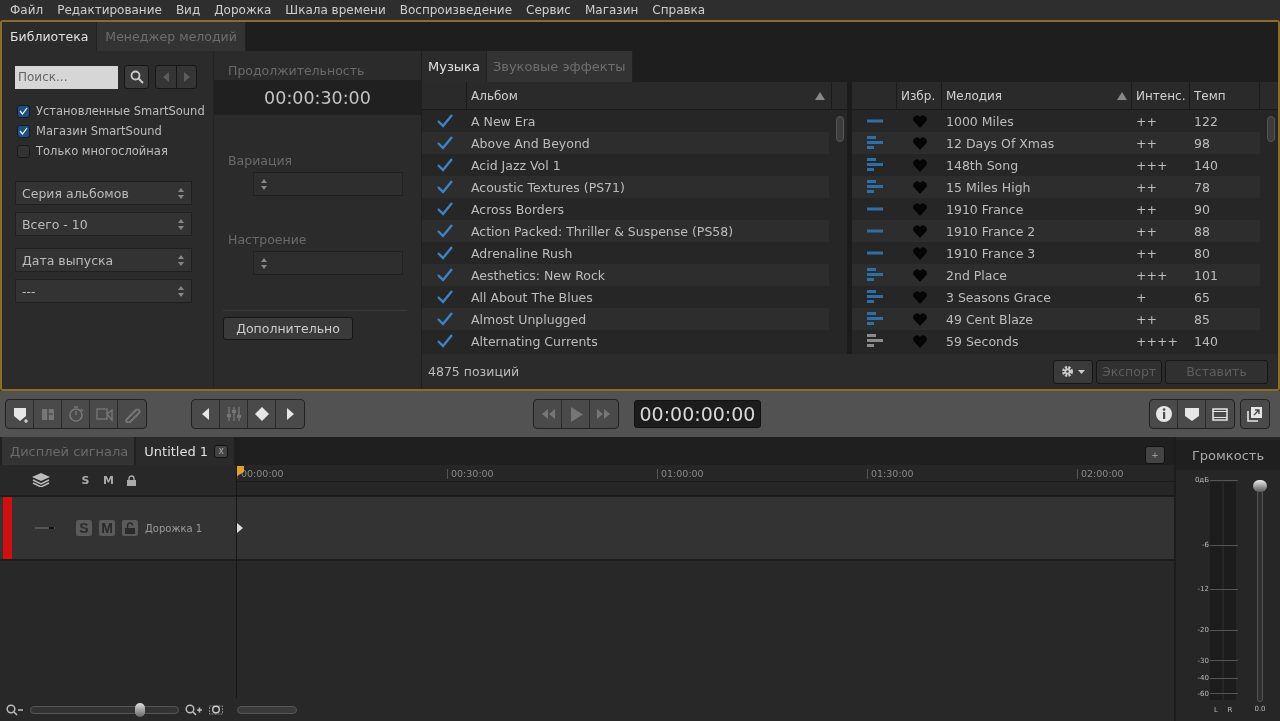 The width and height of the screenshot is (1280, 721). I want to click on menu-item: Дорожка, so click(243, 10).